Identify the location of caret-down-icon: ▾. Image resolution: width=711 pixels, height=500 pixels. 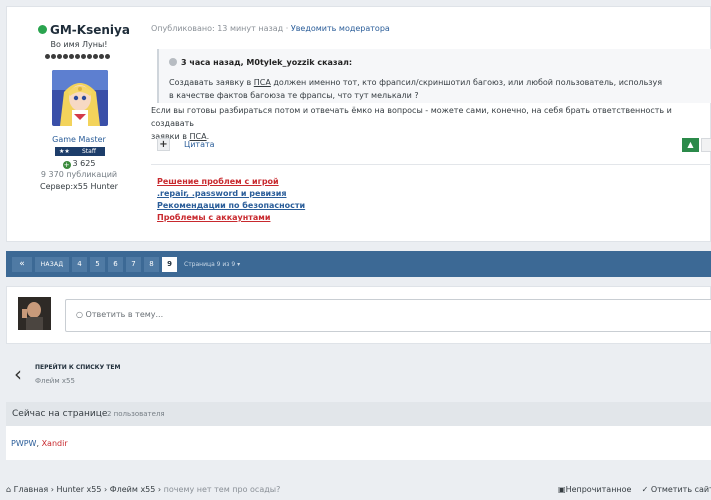
(239, 264).